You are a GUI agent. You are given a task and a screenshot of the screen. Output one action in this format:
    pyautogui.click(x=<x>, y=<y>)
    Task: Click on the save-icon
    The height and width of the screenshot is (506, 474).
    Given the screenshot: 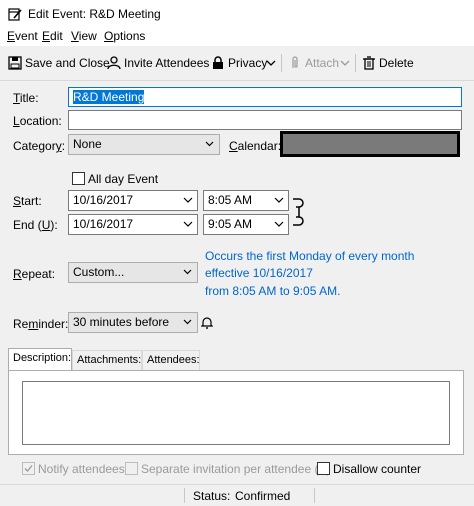 What is the action you would take?
    pyautogui.click(x=15, y=63)
    